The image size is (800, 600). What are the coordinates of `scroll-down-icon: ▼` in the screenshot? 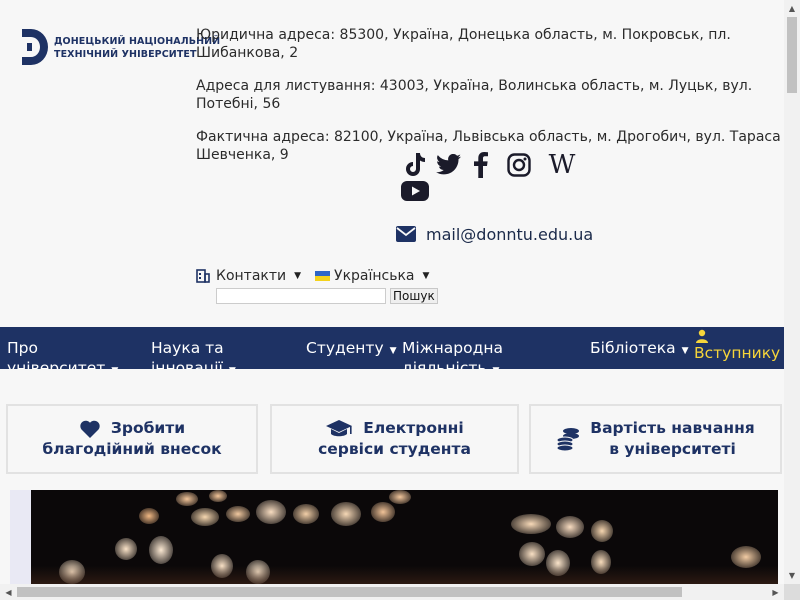 It's located at (792, 575).